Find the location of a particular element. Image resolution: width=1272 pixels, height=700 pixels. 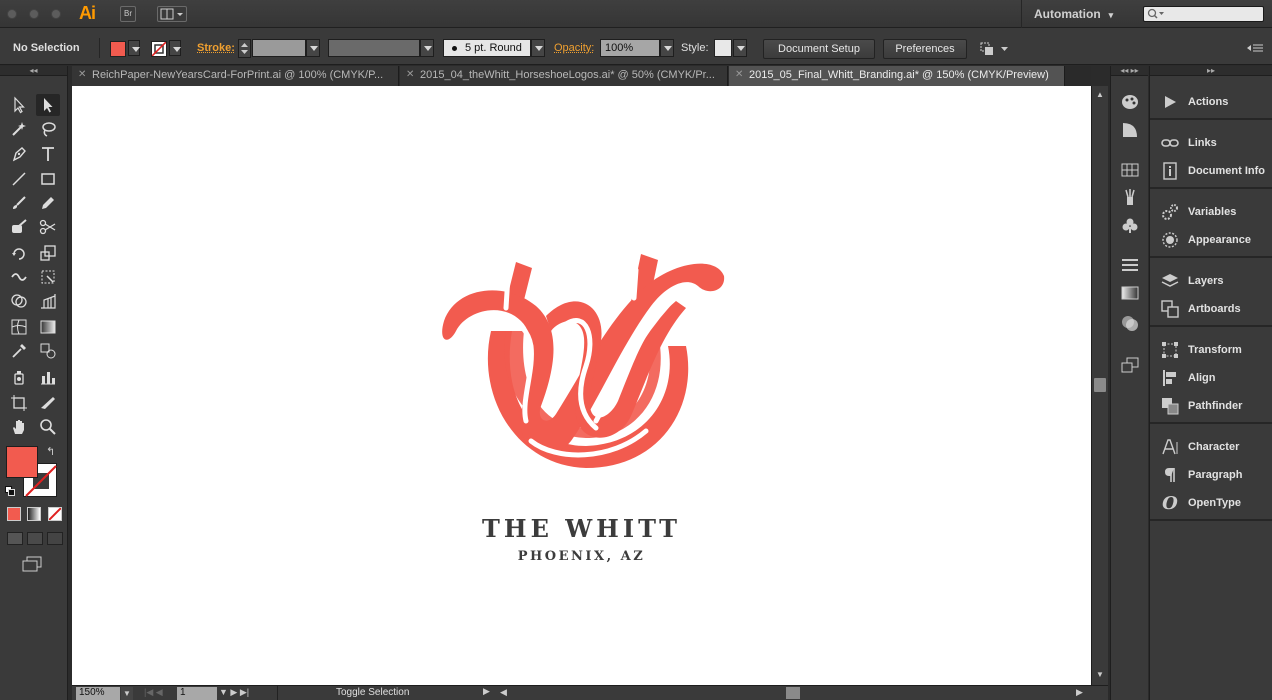

scroll-left-icon: ◀ is located at coordinates (503, 692).